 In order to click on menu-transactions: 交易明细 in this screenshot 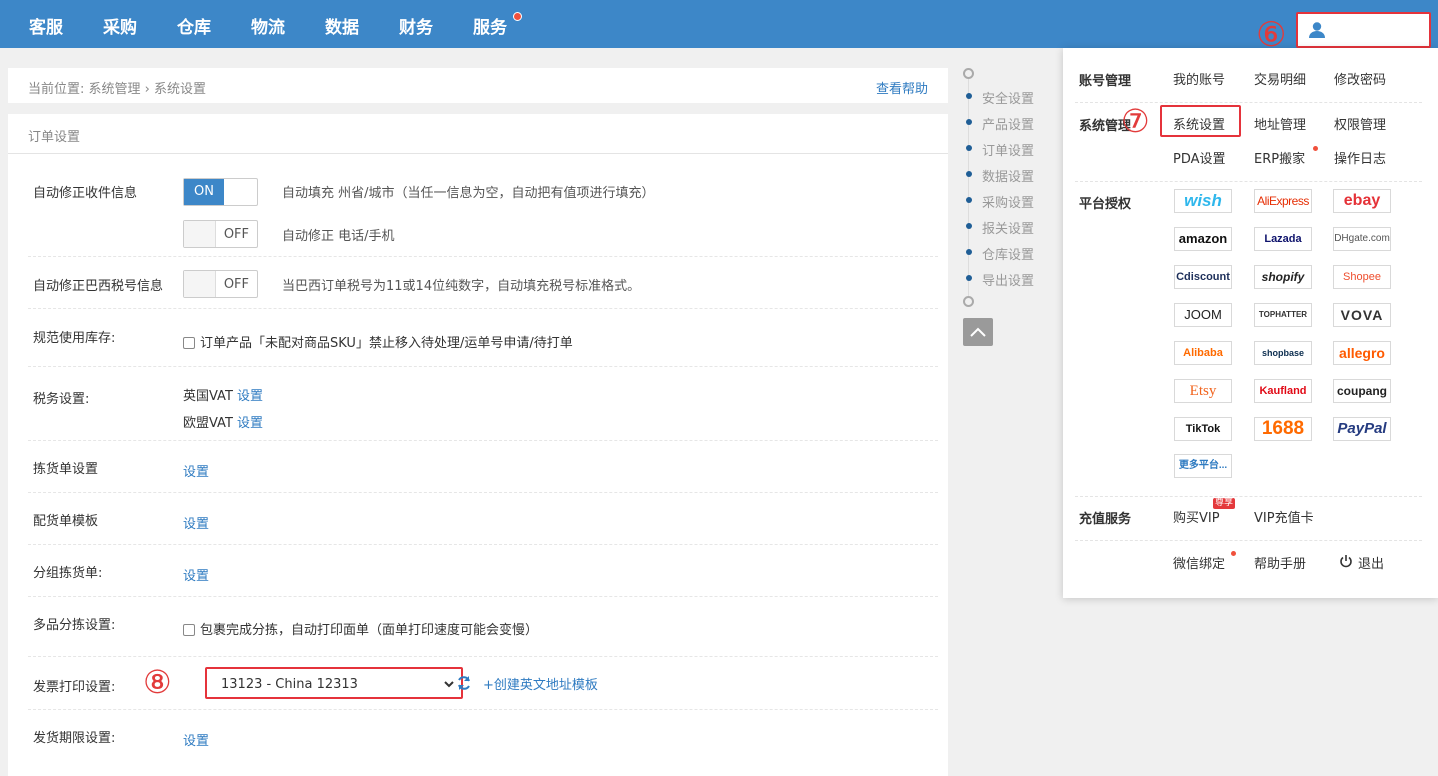, I will do `click(1280, 78)`.